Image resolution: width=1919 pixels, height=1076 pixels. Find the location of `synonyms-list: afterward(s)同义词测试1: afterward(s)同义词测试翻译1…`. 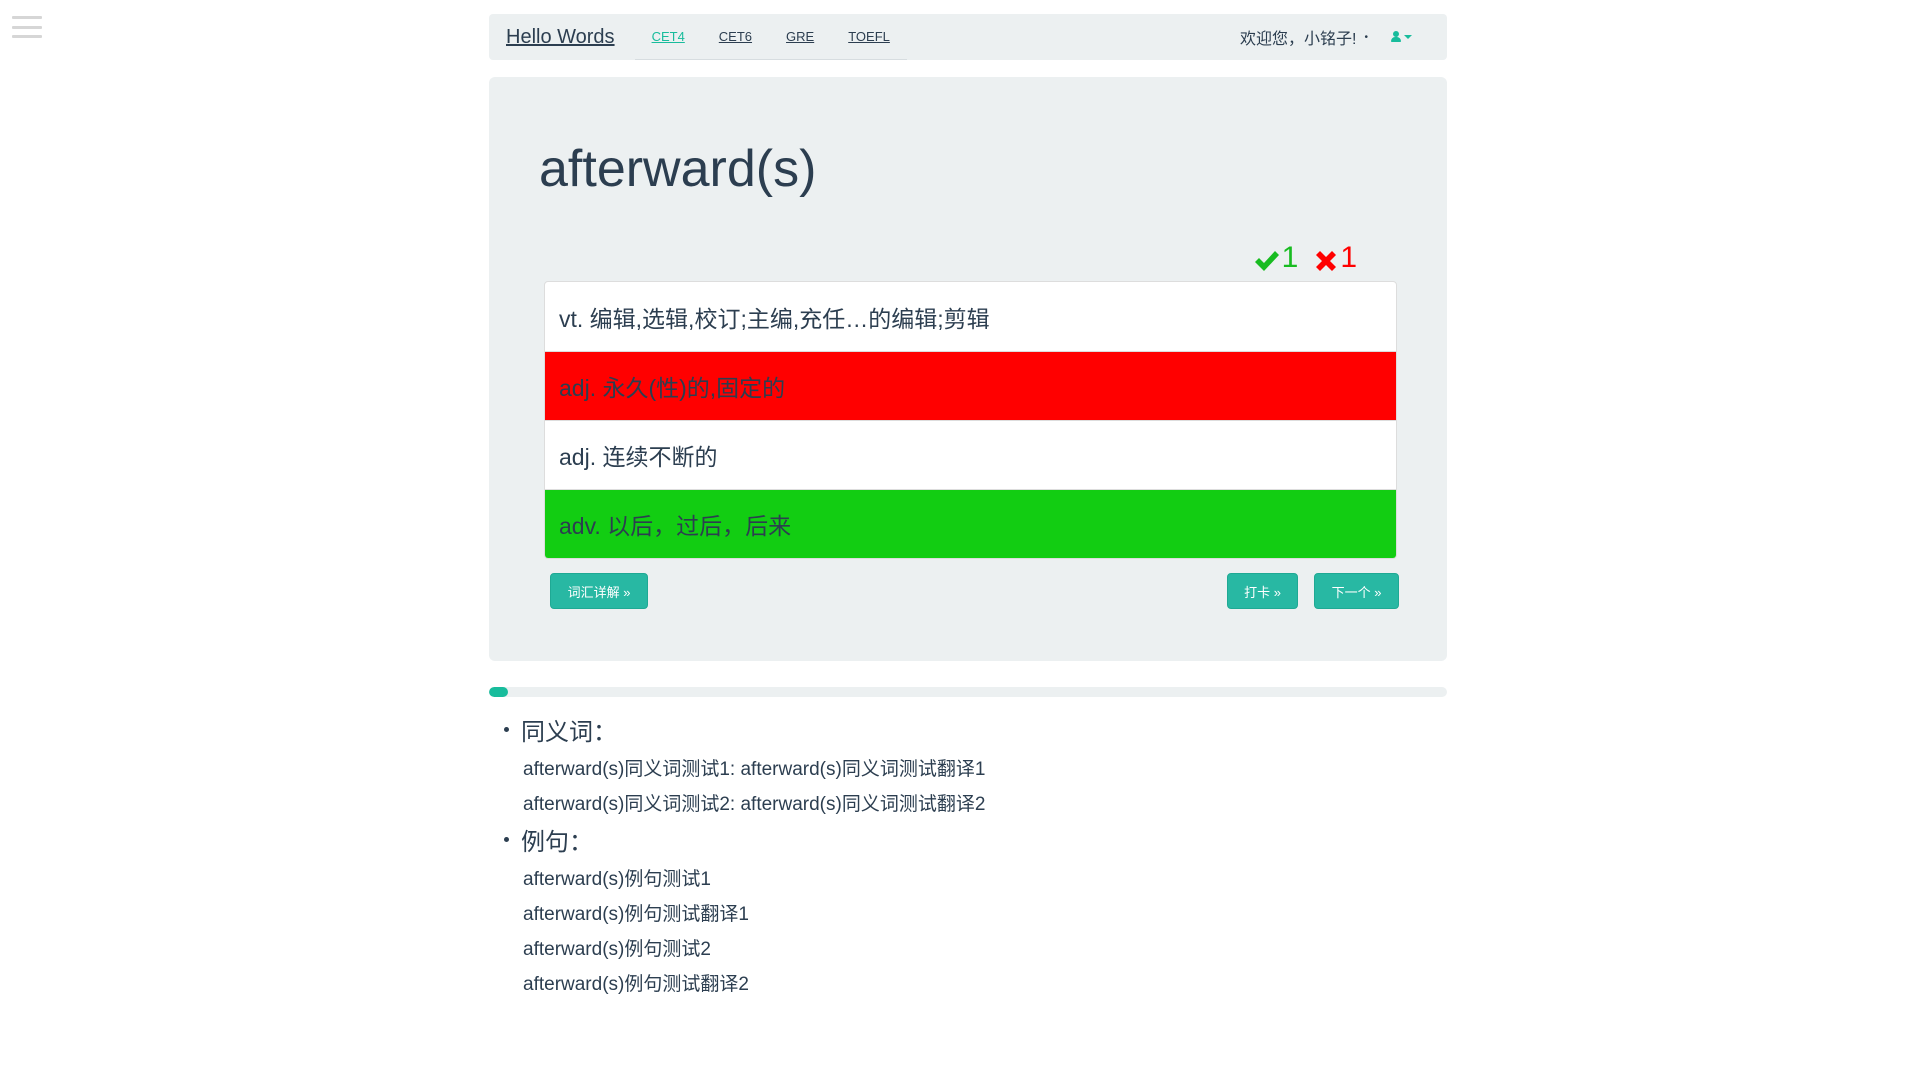

synonyms-list: afterward(s)同义词测试1: afterward(s)同义词测试翻译1… is located at coordinates (954, 783).